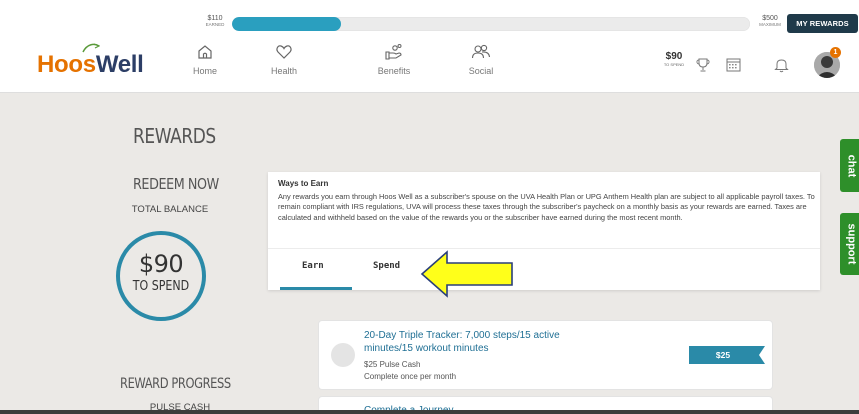 This screenshot has width=859, height=414. I want to click on benefits-hand-icon, so click(393, 52).